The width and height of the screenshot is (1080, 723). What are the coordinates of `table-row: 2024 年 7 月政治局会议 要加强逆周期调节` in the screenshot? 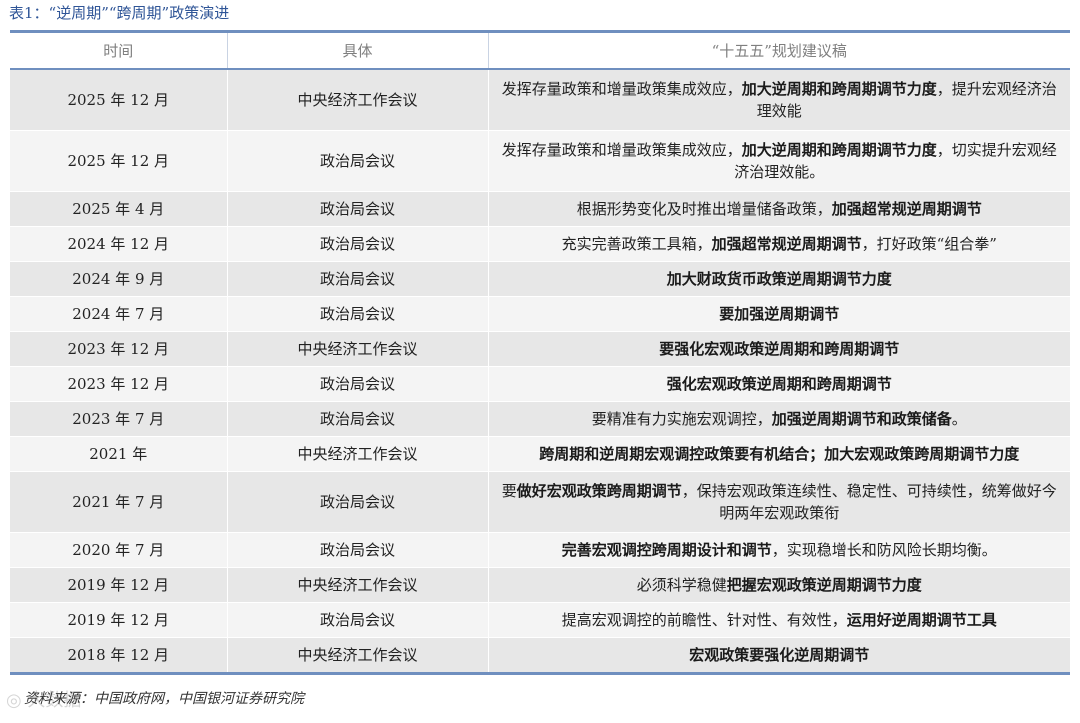 It's located at (540, 314).